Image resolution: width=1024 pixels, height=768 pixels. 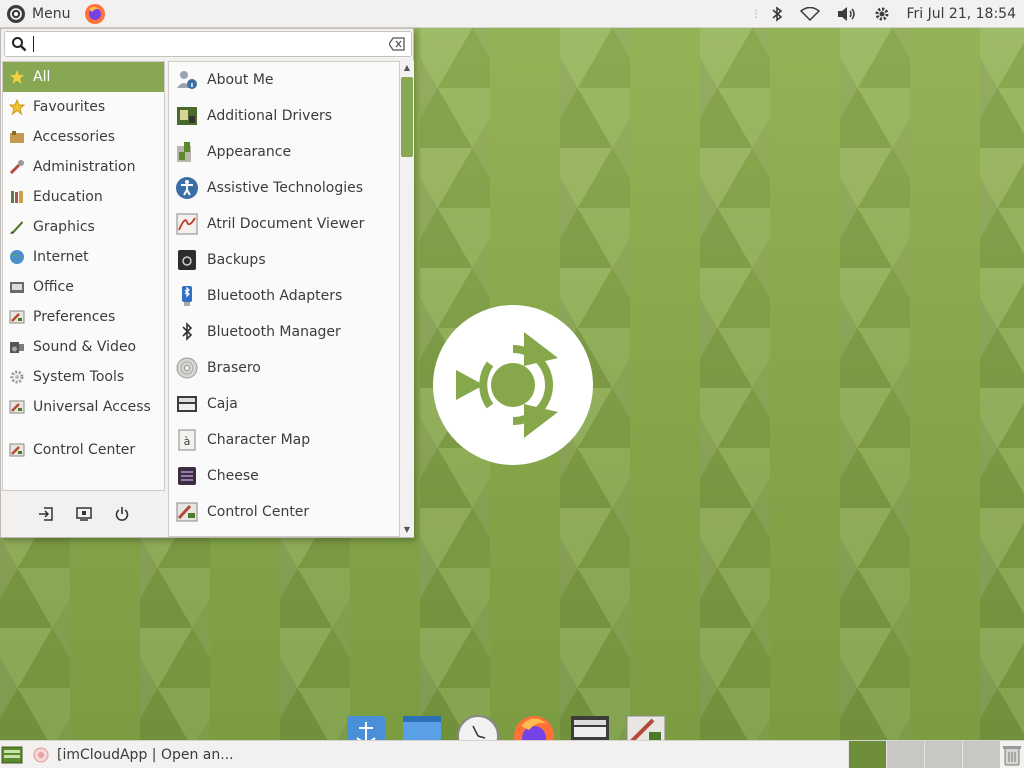 What do you see at coordinates (258, 512) in the screenshot?
I see `app-label: Control Center` at bounding box center [258, 512].